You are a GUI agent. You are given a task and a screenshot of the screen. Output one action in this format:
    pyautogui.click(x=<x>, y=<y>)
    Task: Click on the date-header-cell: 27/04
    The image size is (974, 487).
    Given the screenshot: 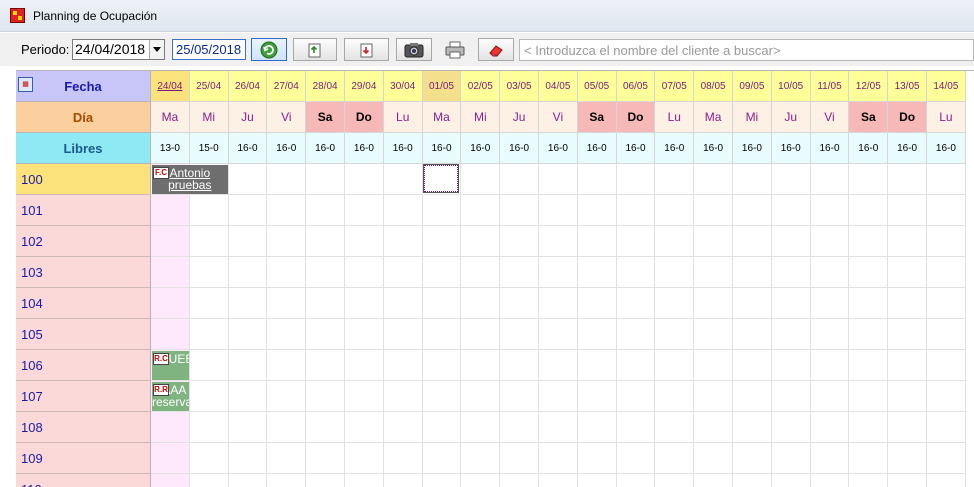 What is the action you would take?
    pyautogui.click(x=287, y=86)
    